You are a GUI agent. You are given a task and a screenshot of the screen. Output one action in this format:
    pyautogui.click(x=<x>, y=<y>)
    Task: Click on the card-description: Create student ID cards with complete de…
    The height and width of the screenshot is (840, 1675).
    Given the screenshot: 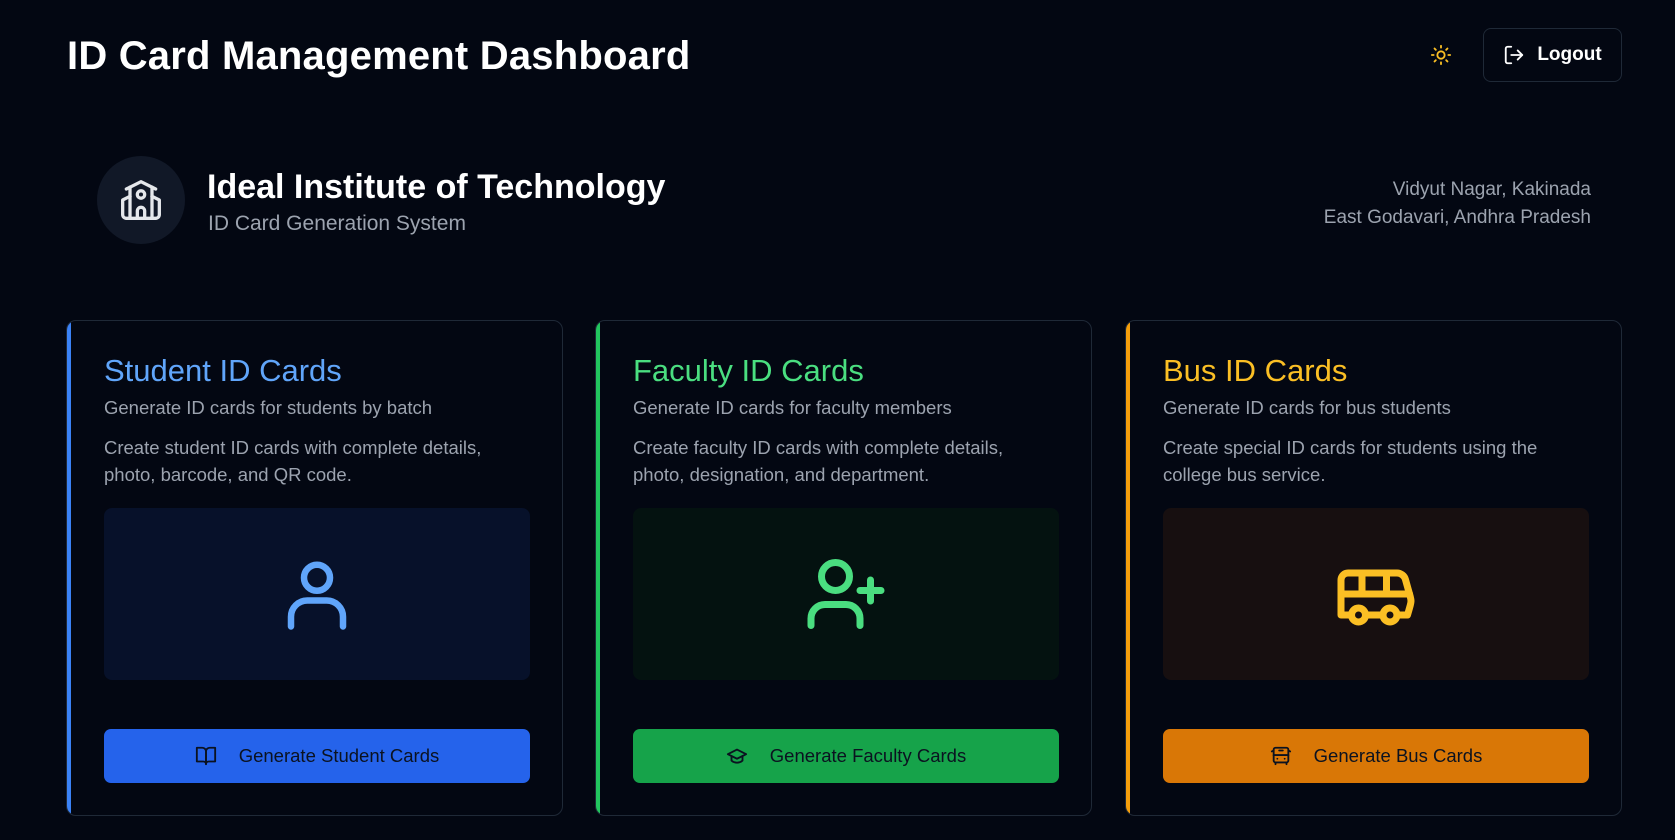 What is the action you would take?
    pyautogui.click(x=293, y=461)
    